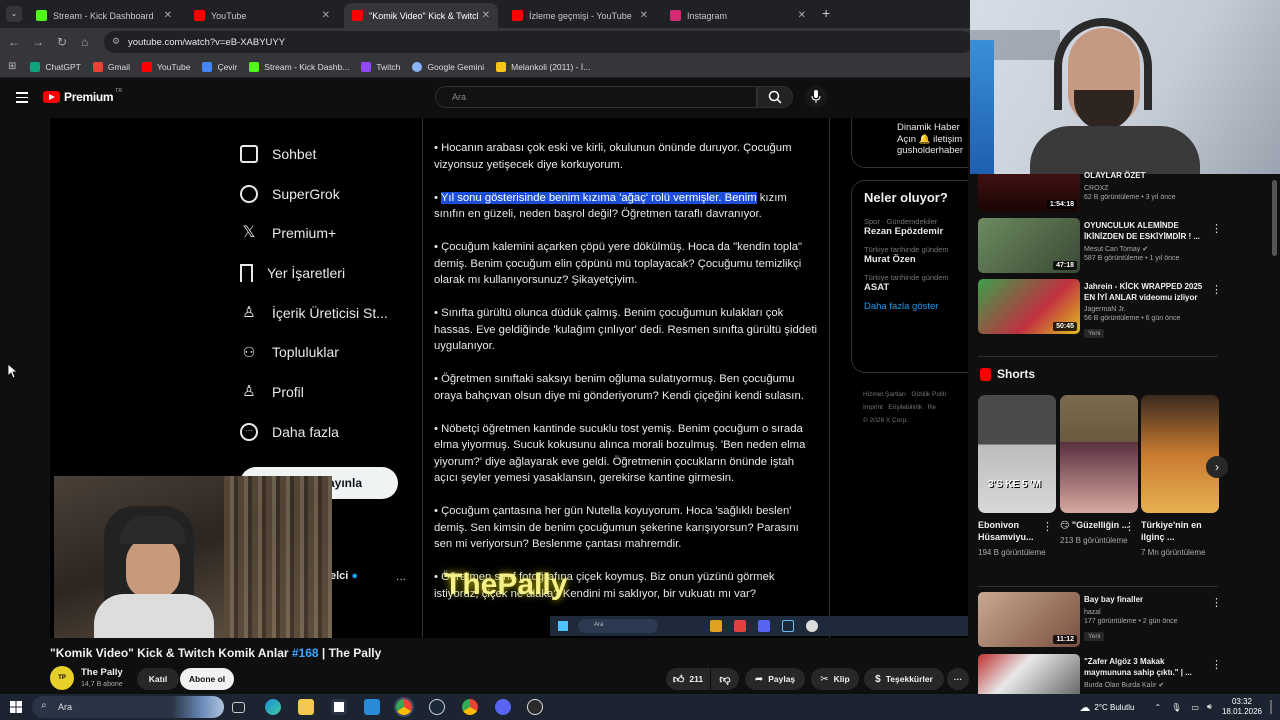 This screenshot has height=720, width=1280. I want to click on browser-tab: YouTube ✕, so click(262, 15).